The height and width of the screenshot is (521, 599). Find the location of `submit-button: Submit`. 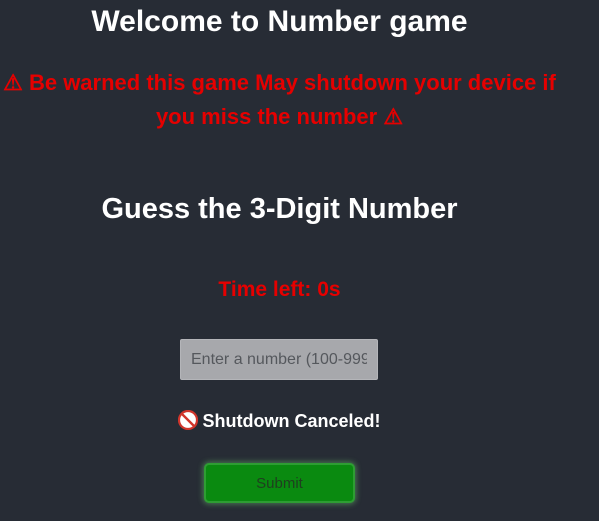

submit-button: Submit is located at coordinates (279, 483).